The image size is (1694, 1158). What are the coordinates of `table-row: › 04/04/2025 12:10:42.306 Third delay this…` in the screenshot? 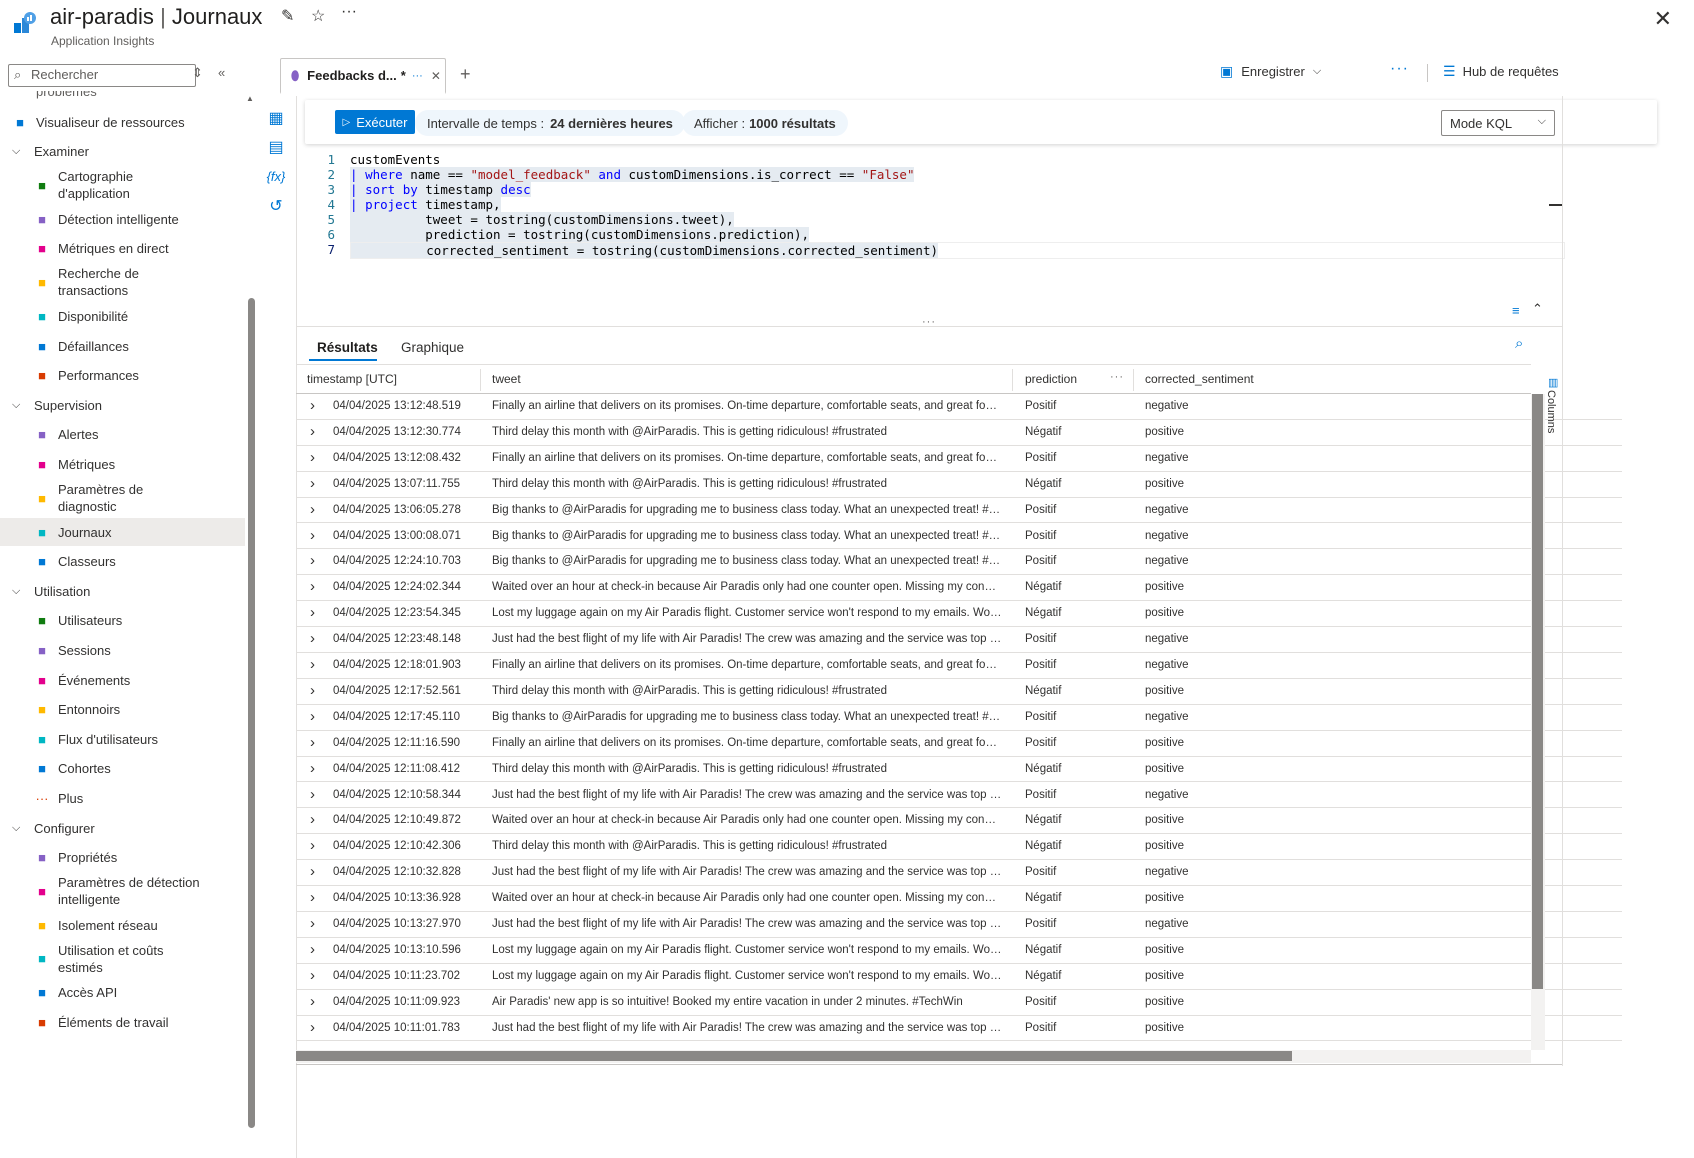 It's located at (959, 847).